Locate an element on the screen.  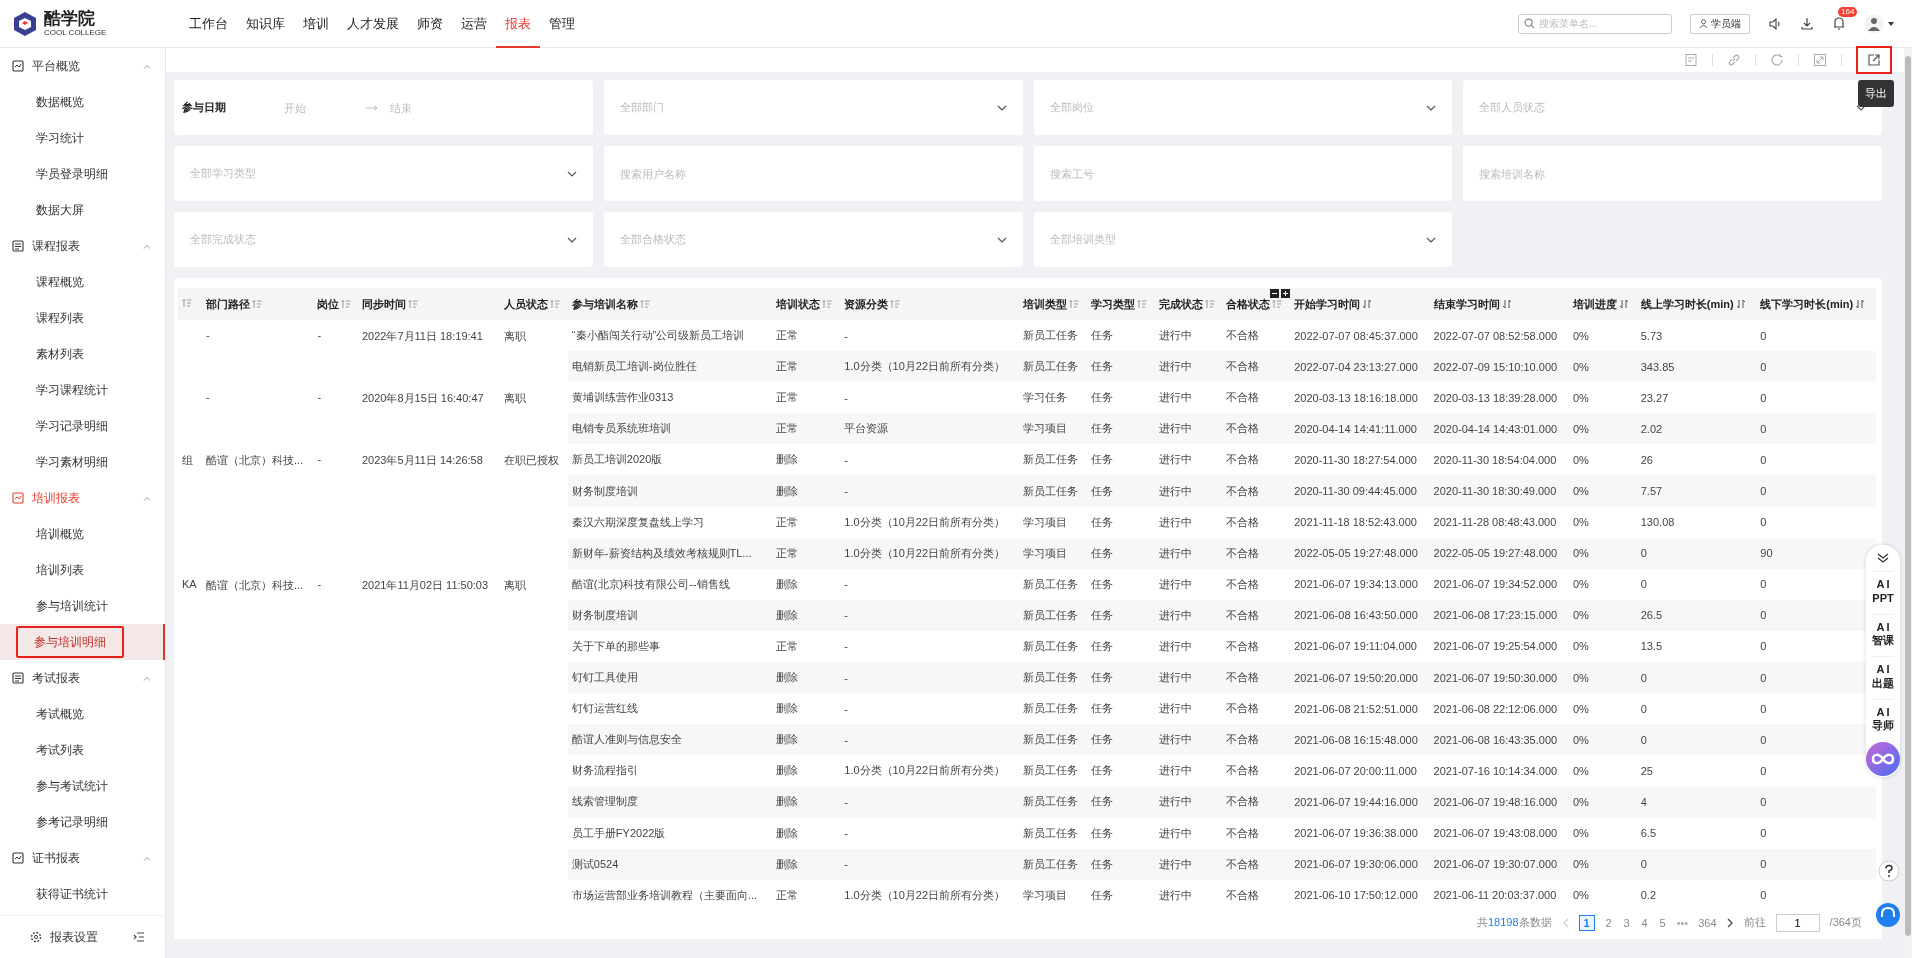
page-button: 2 is located at coordinates (1608, 922).